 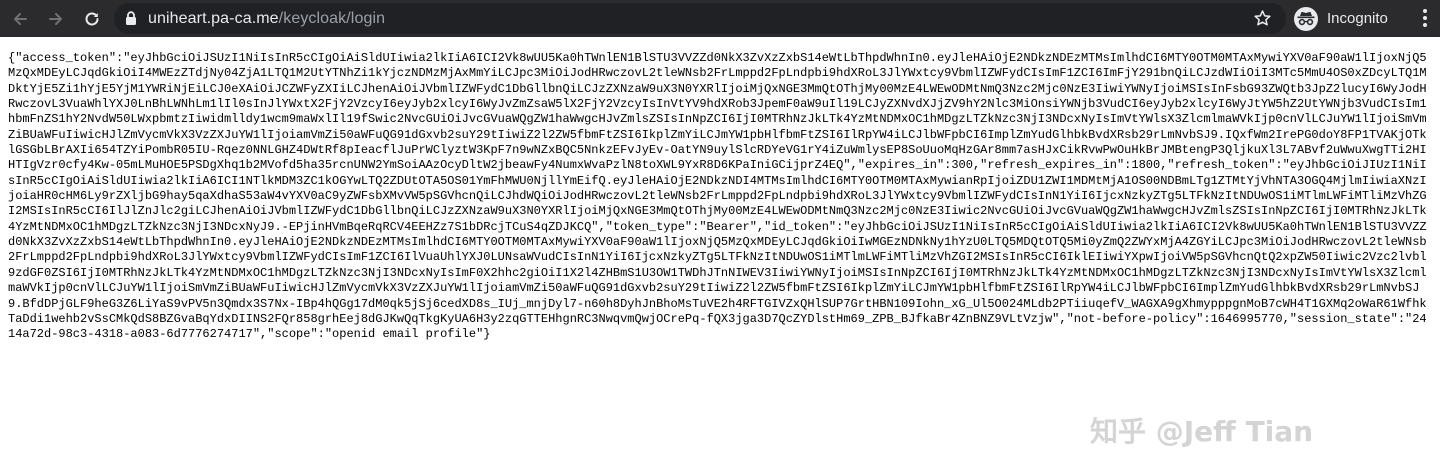 I want to click on back-button, so click(x=20, y=19).